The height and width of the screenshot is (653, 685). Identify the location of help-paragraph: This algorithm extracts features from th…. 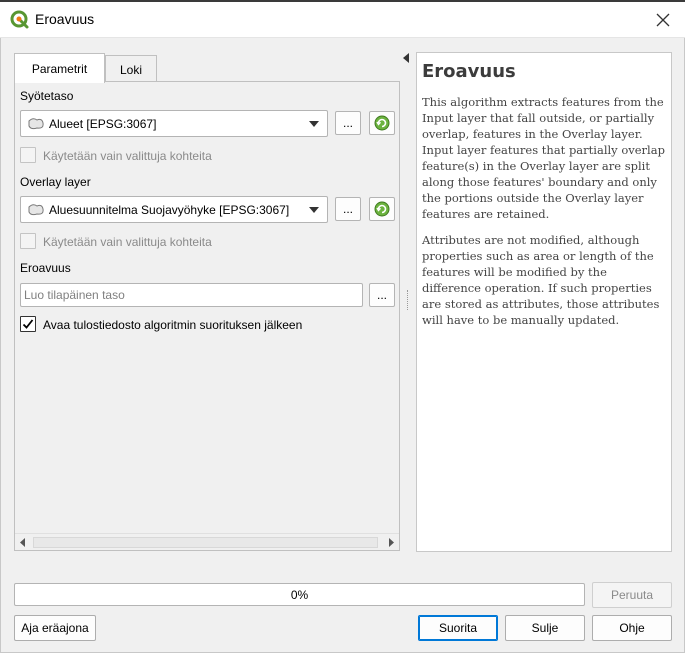
(543, 158).